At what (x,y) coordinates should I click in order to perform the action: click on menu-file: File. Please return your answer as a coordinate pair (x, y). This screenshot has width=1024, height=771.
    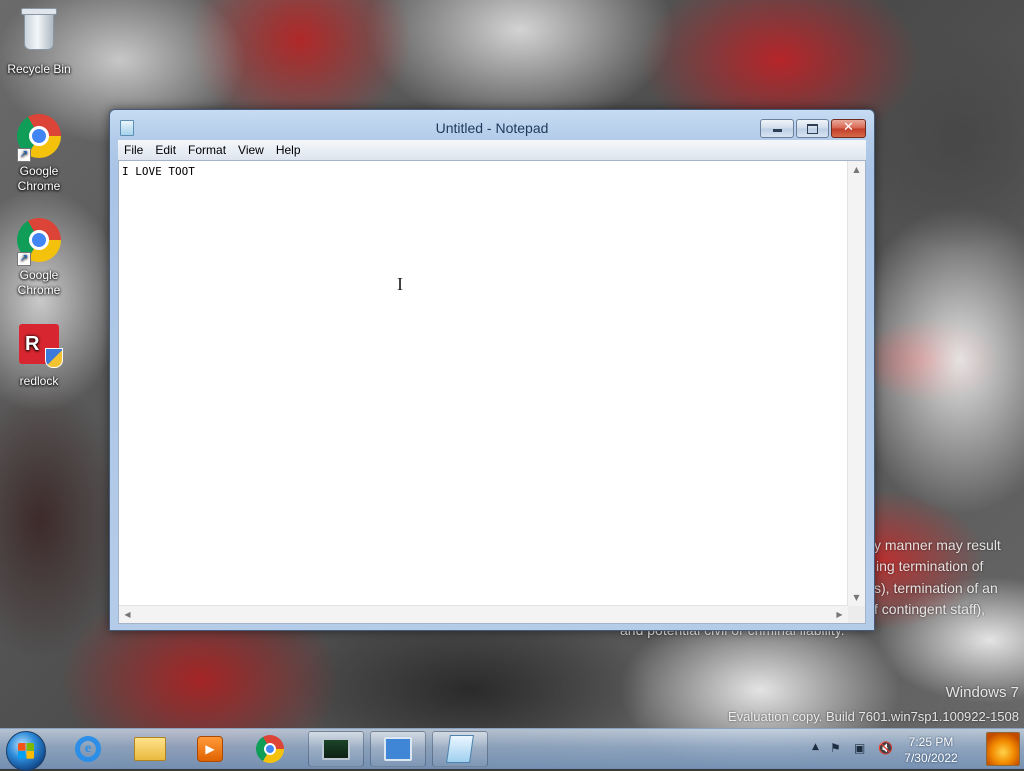
    Looking at the image, I should click on (133, 150).